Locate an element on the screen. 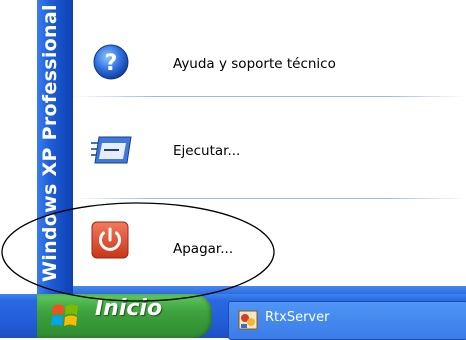 The height and width of the screenshot is (340, 466). menu-item-help: ? Ayuda y soporte técnico is located at coordinates (269, 68).